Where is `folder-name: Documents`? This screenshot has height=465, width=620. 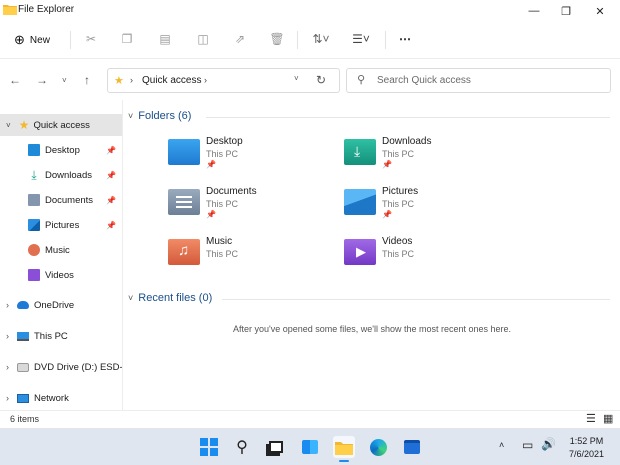 folder-name: Documents is located at coordinates (231, 191).